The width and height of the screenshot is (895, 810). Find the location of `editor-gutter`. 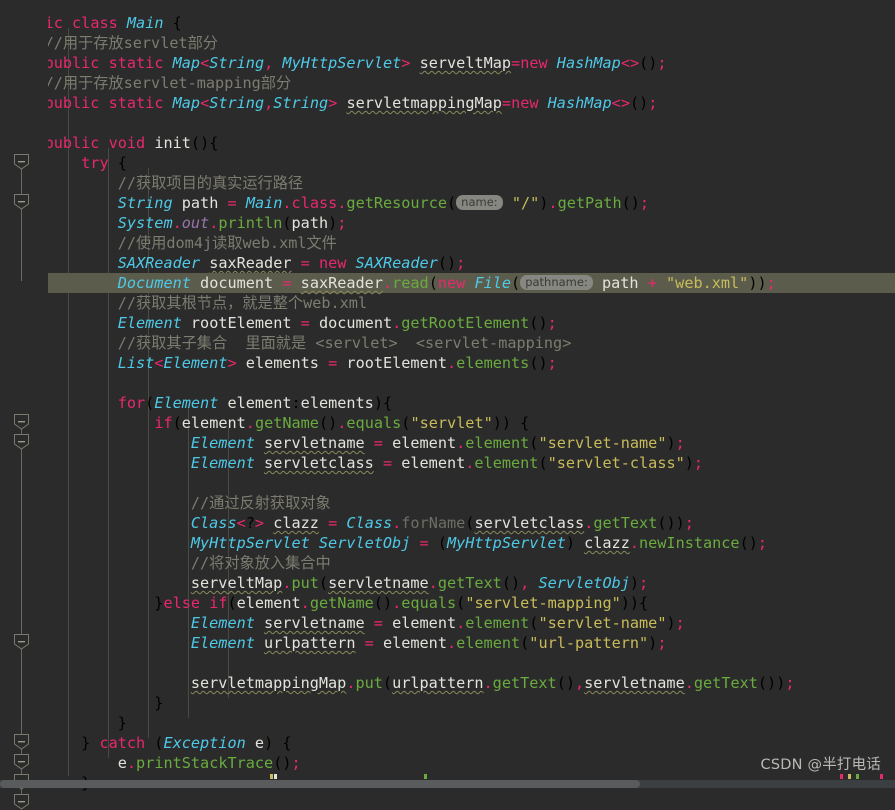

editor-gutter is located at coordinates (24, 405).